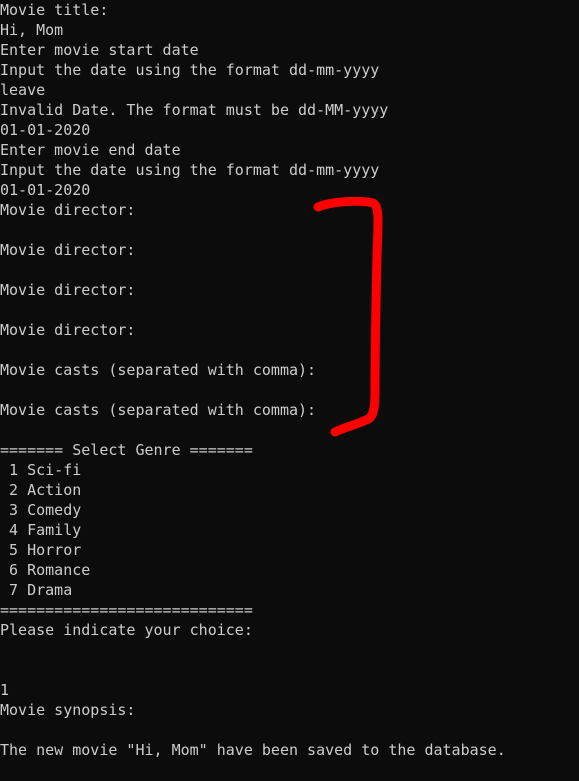 This screenshot has height=781, width=579. Describe the element at coordinates (68, 710) in the screenshot. I see `console-line: Movie synopsis:` at that location.